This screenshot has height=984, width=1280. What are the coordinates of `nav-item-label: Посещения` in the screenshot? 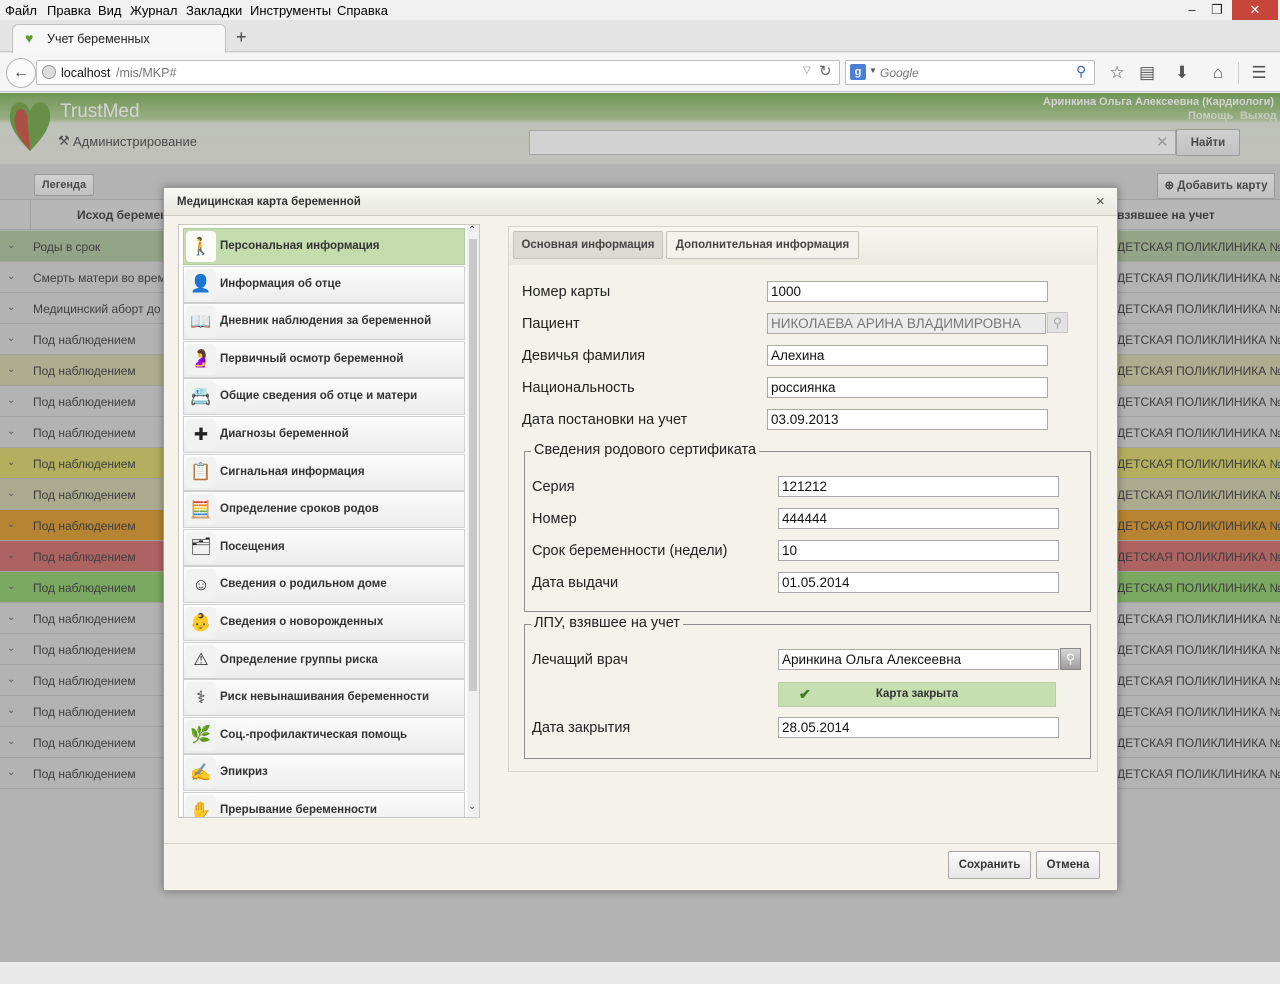 It's located at (252, 546).